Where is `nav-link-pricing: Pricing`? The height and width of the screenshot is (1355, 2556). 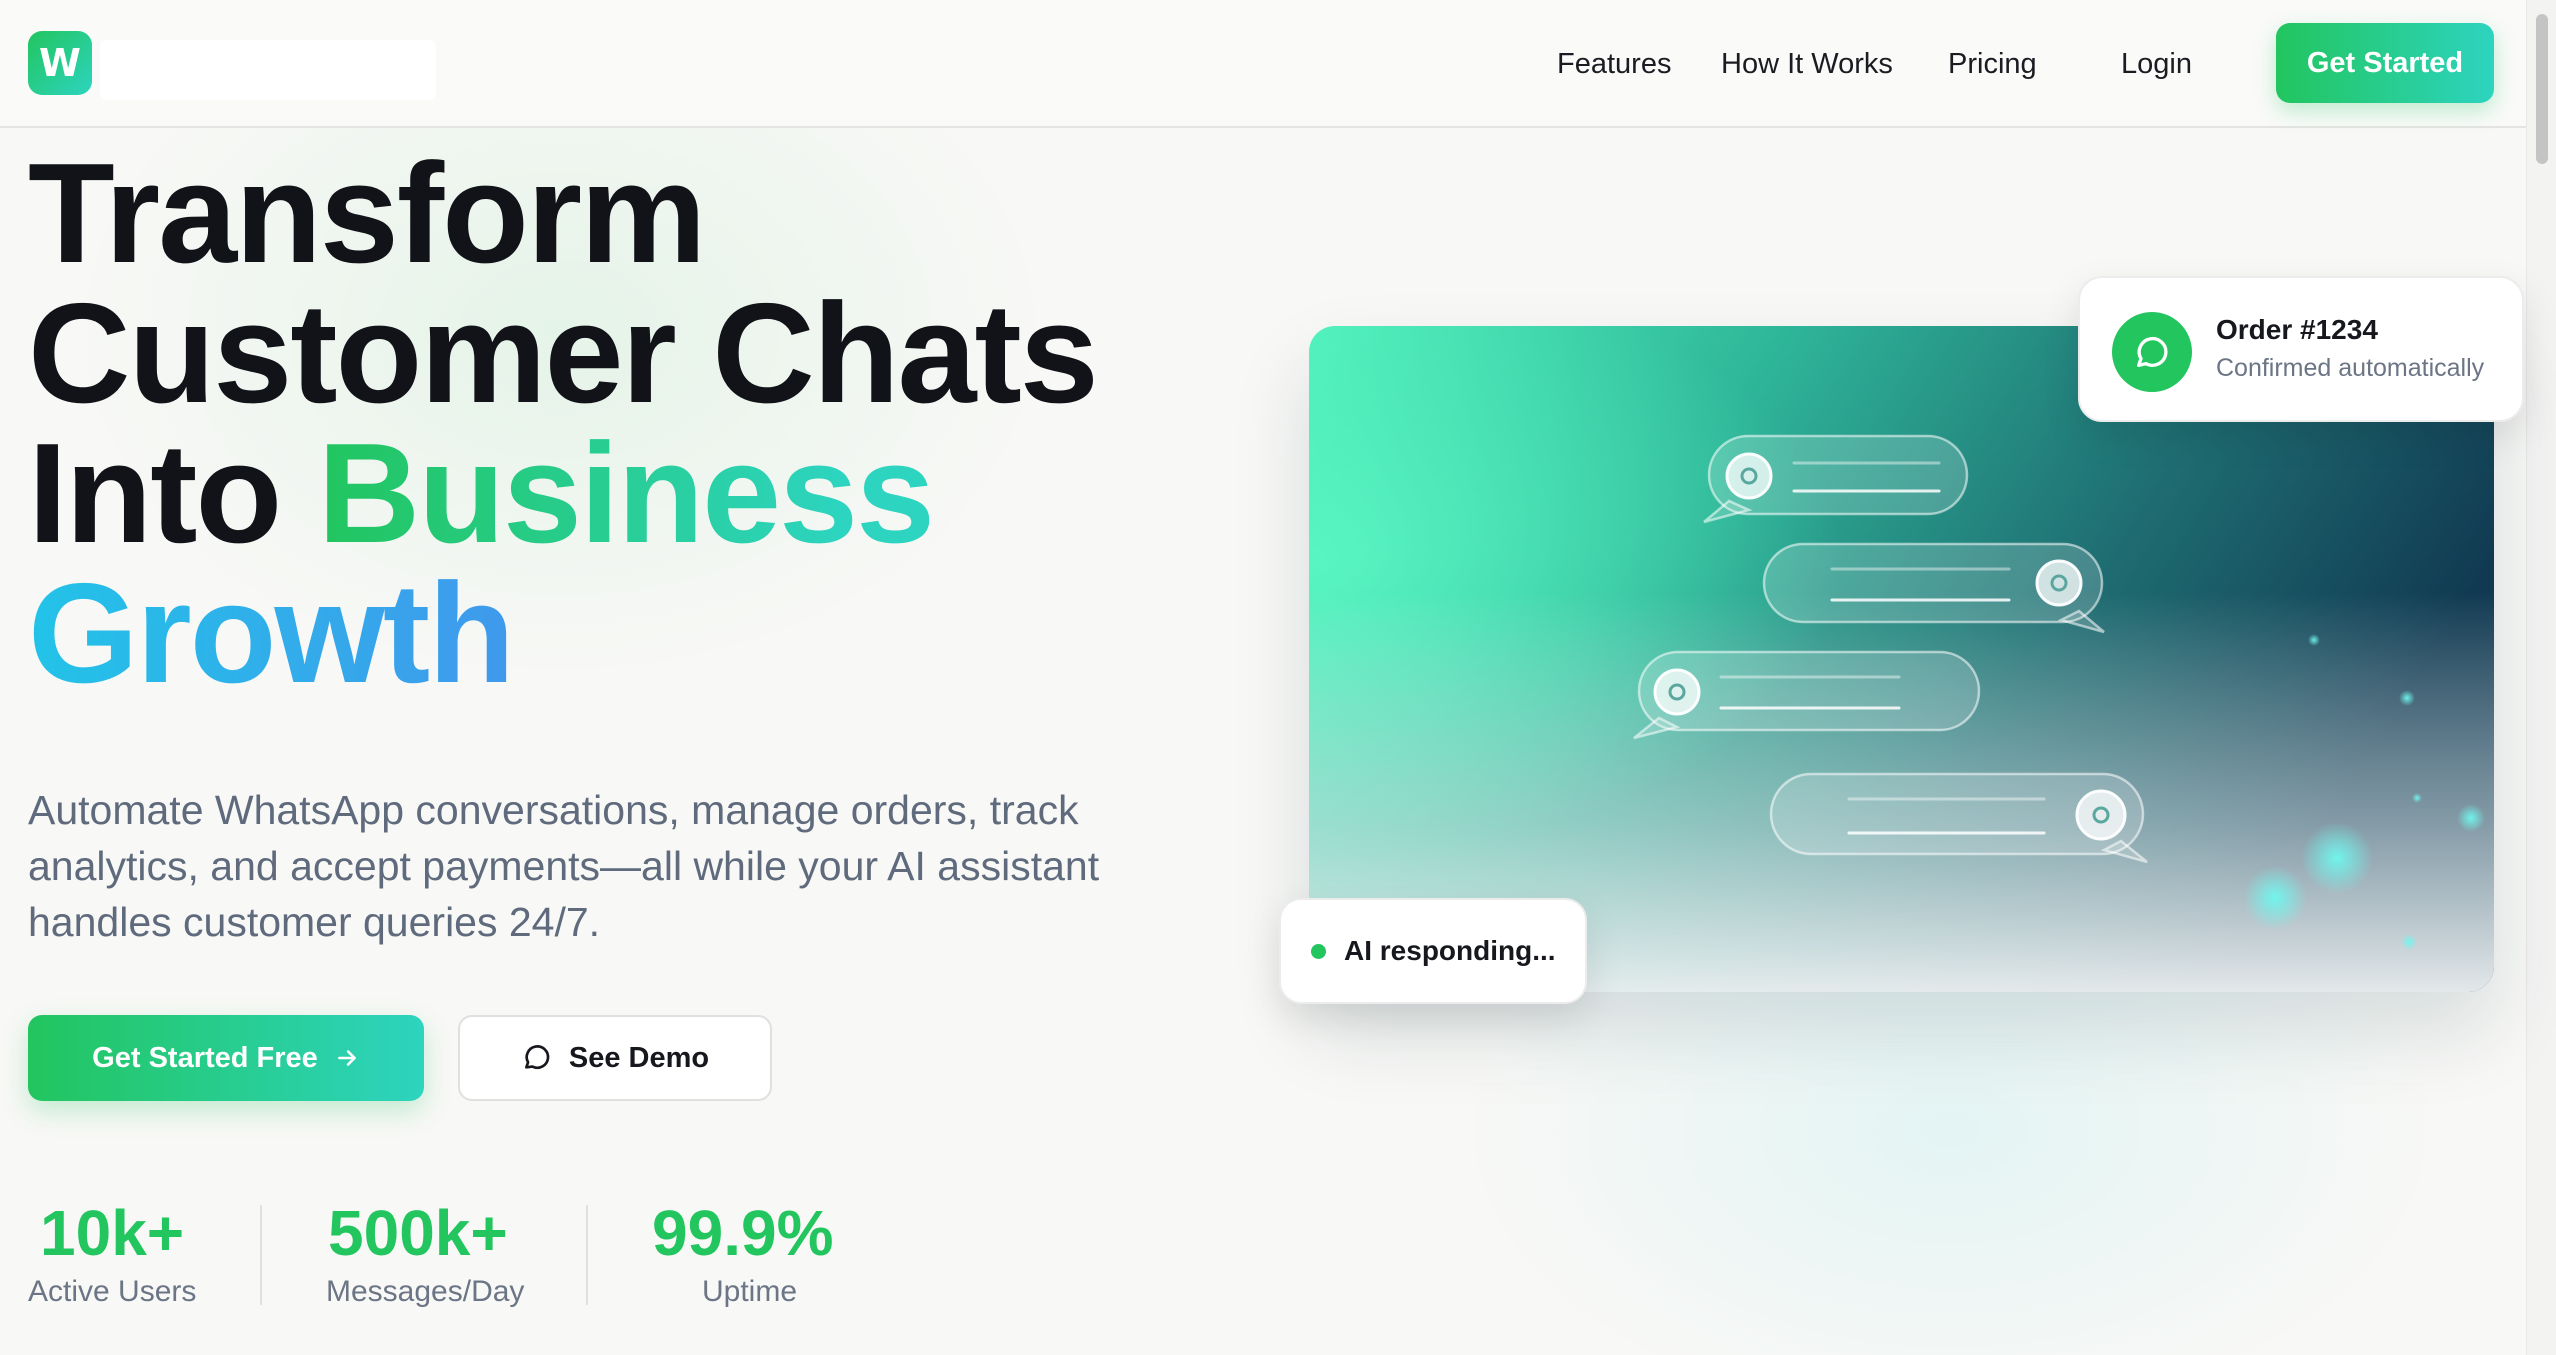 nav-link-pricing: Pricing is located at coordinates (1992, 64).